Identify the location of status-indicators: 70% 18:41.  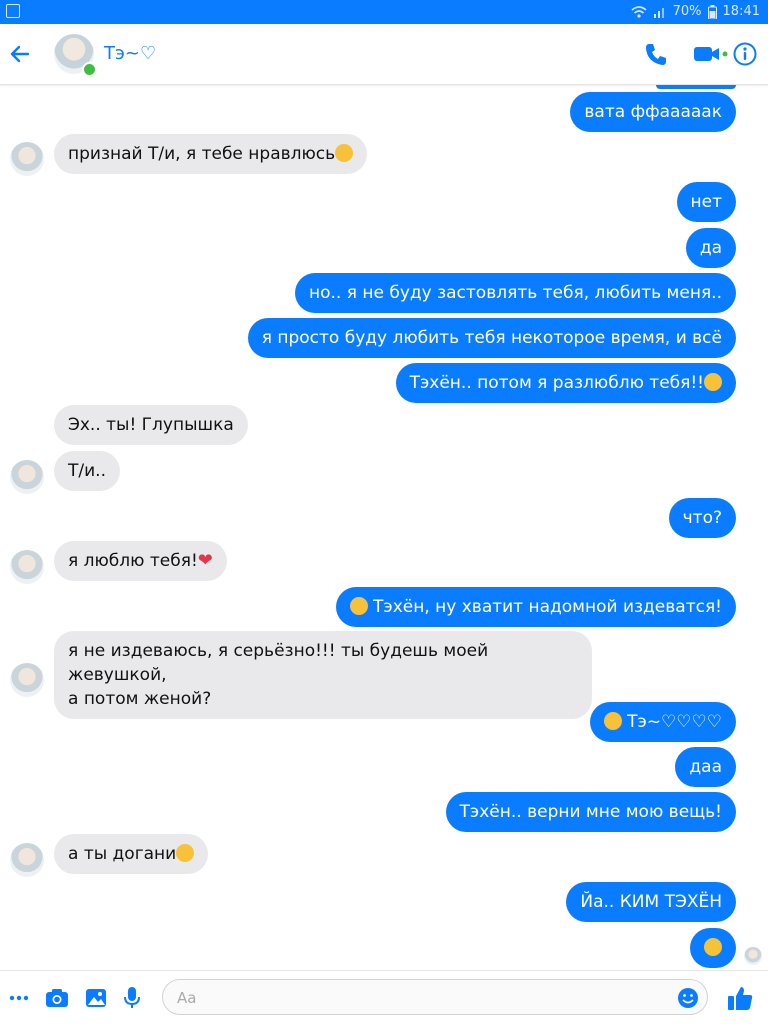
(695, 11).